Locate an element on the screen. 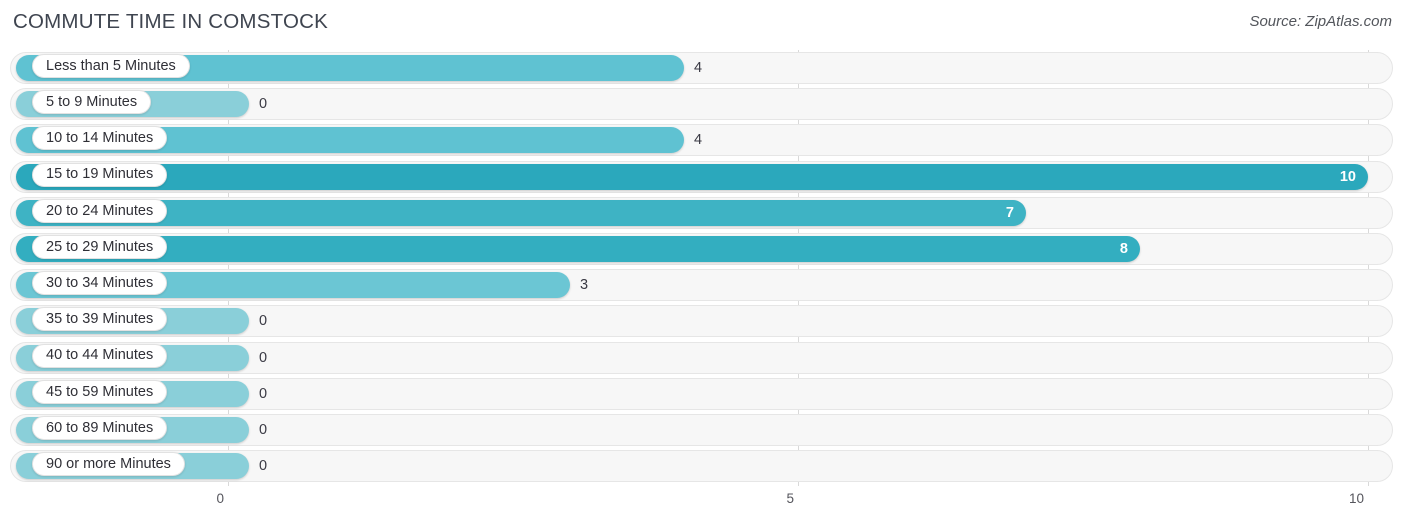 This screenshot has height=523, width=1406. chart-row: 0 5 to 9 Minutes is located at coordinates (703, 104).